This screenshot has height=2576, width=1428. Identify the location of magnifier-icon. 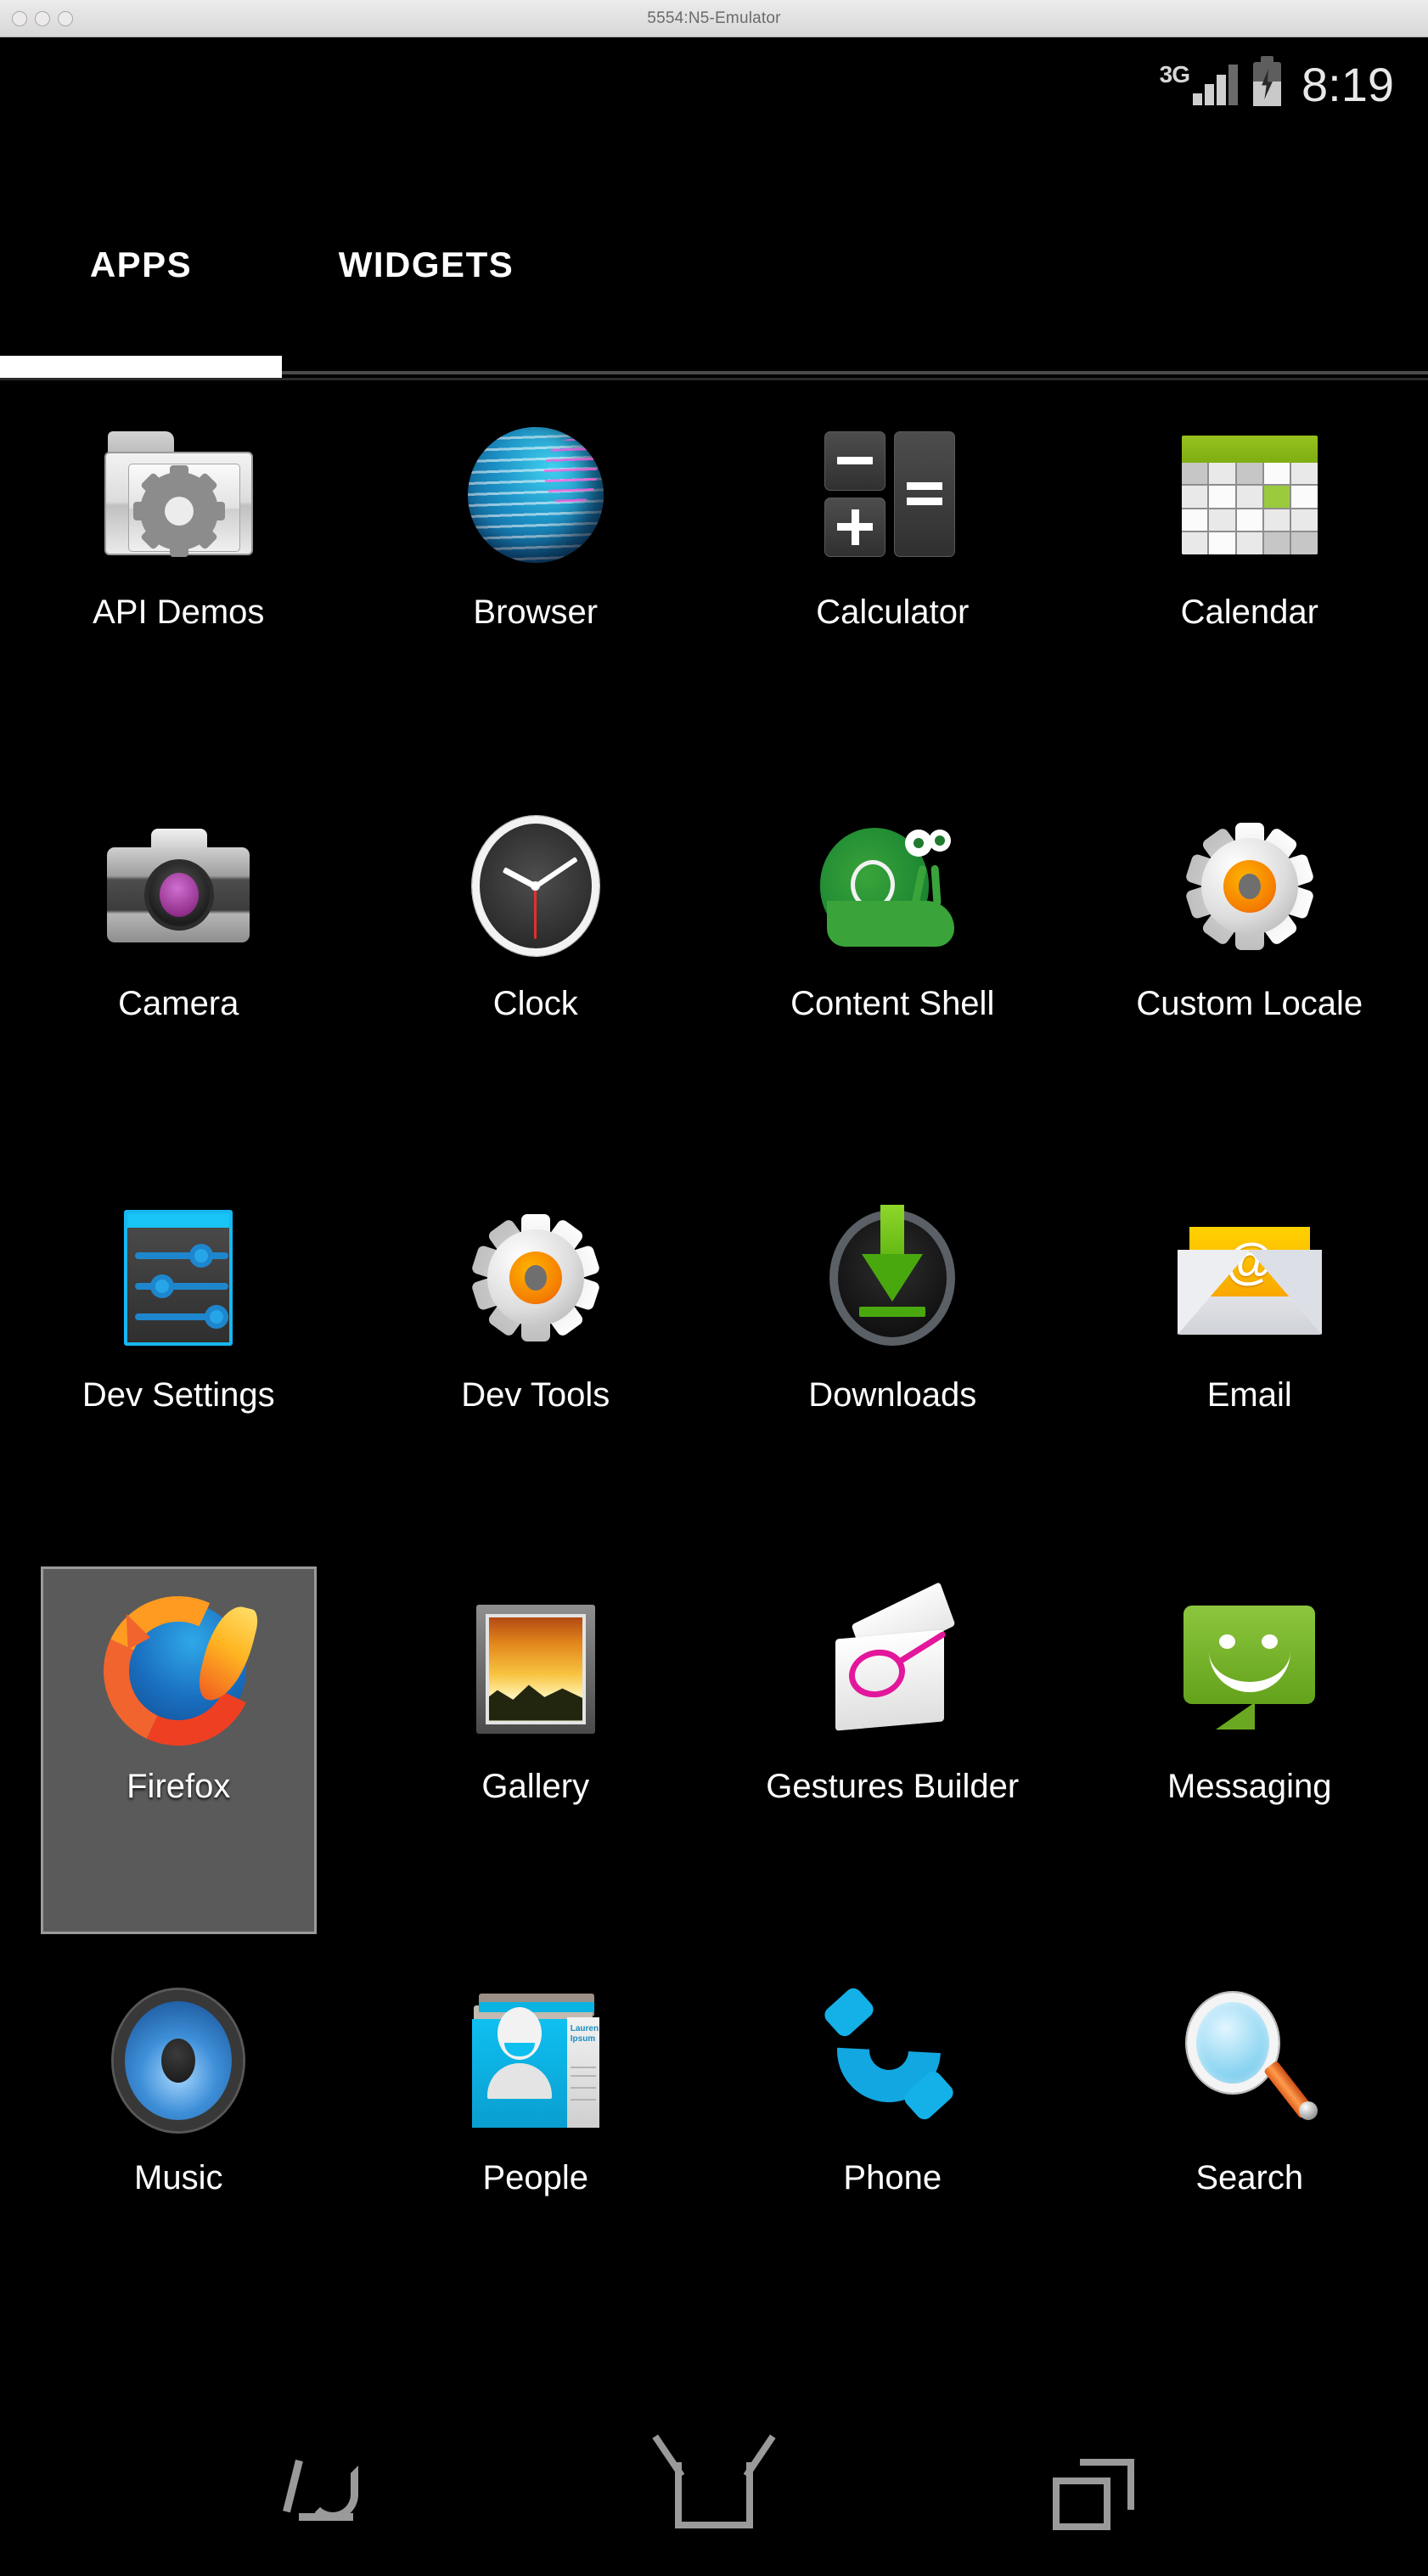
(1249, 2060).